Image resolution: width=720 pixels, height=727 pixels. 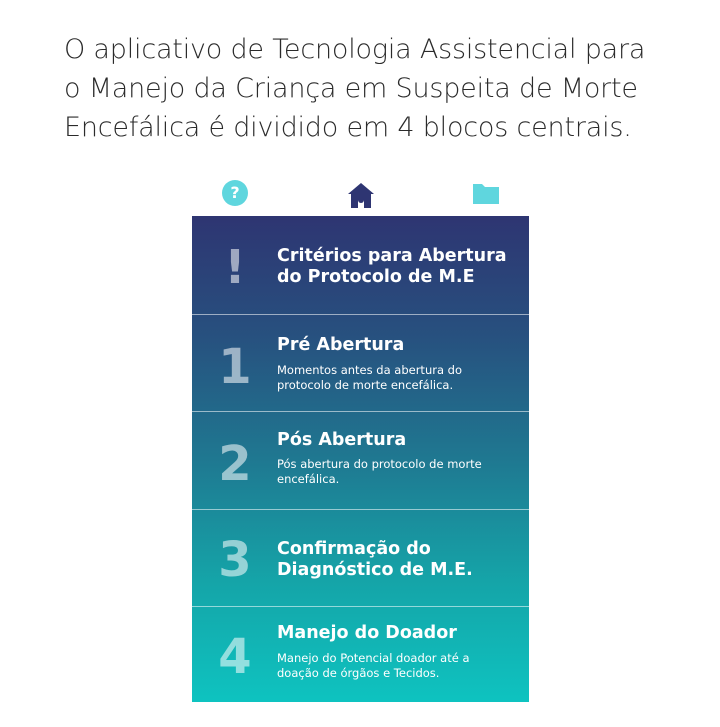 I want to click on menu-item-title: Manejo do Doador, so click(x=397, y=633).